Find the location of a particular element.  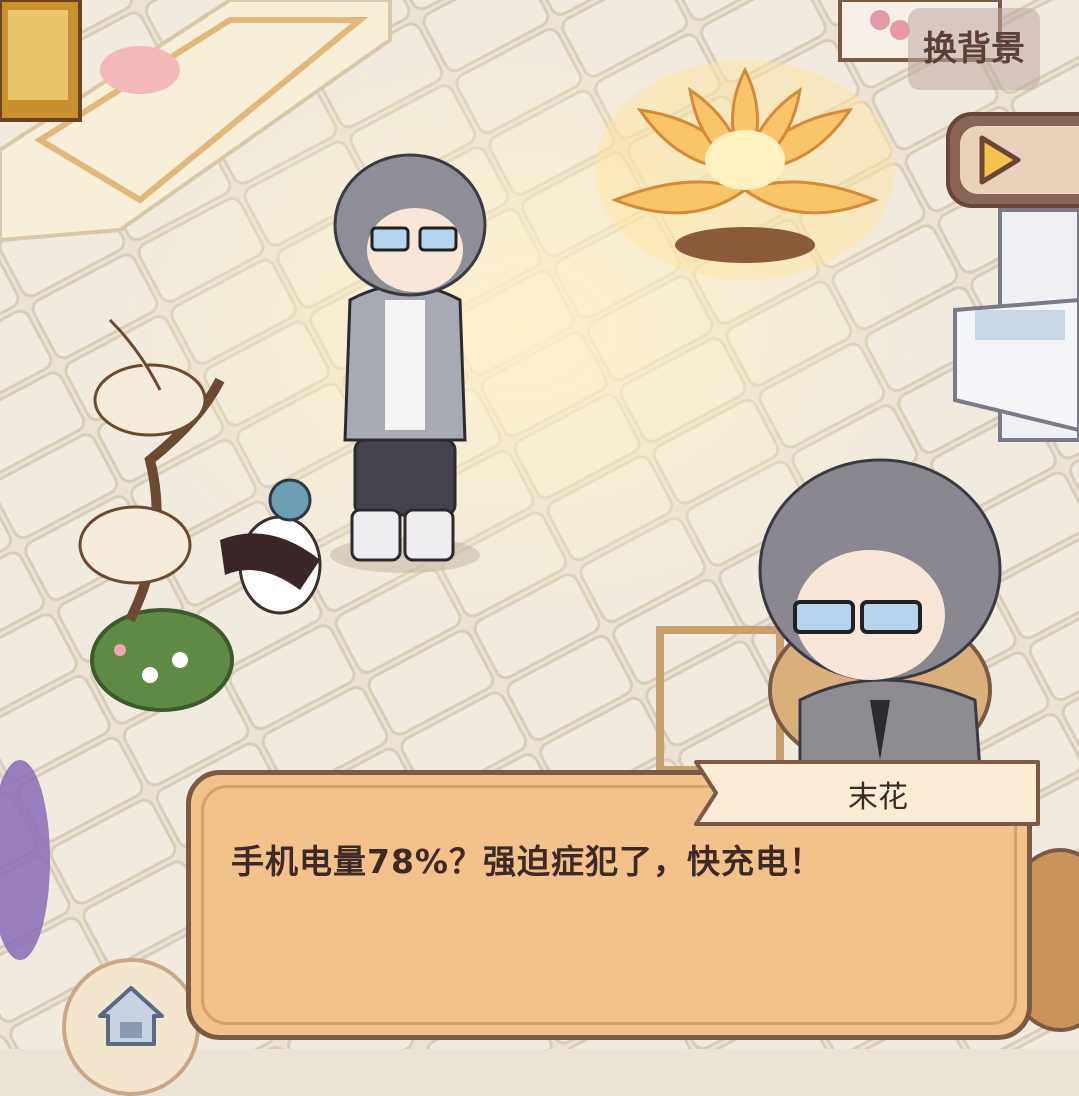

play-icon is located at coordinates (1000, 160).